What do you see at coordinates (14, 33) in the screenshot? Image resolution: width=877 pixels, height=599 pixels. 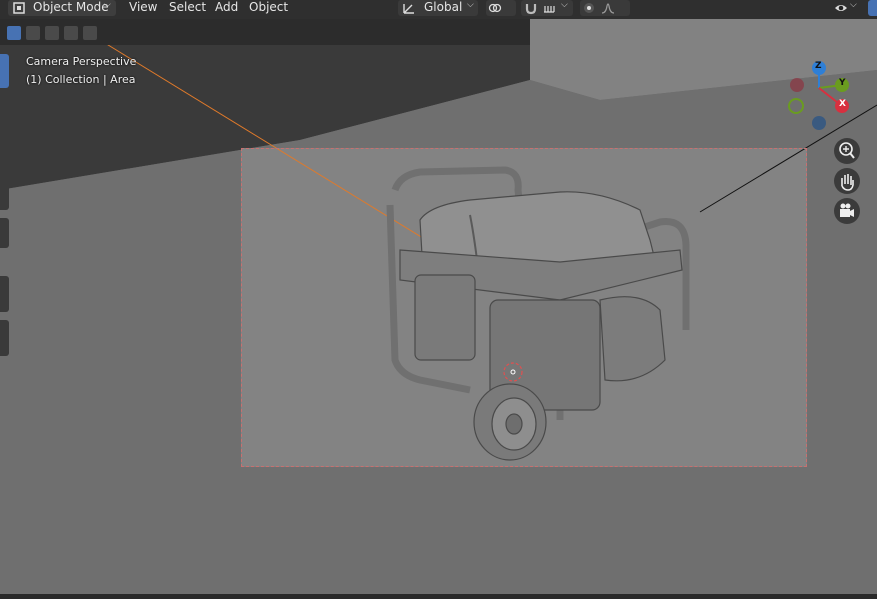 I see `select-new-icon` at bounding box center [14, 33].